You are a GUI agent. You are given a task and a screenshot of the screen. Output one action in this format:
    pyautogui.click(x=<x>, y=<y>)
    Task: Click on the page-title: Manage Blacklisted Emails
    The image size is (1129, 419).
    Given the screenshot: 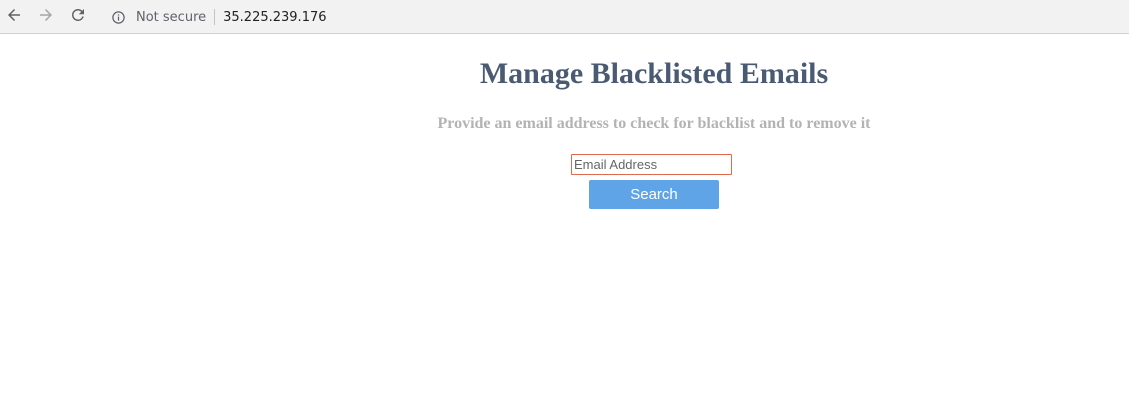 What is the action you would take?
    pyautogui.click(x=654, y=73)
    